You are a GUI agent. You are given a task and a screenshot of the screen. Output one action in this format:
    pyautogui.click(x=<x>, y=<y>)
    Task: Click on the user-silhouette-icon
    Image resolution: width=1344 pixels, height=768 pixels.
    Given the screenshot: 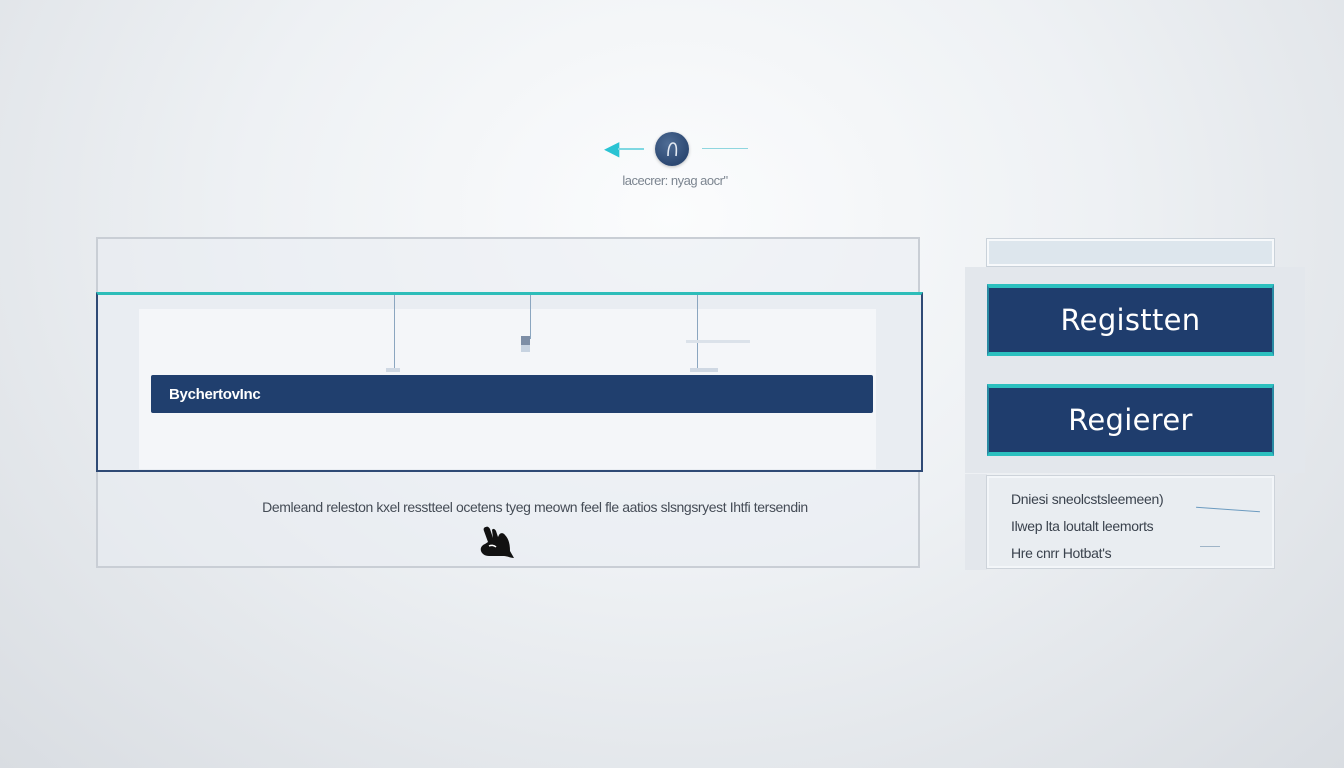 What is the action you would take?
    pyautogui.click(x=672, y=149)
    